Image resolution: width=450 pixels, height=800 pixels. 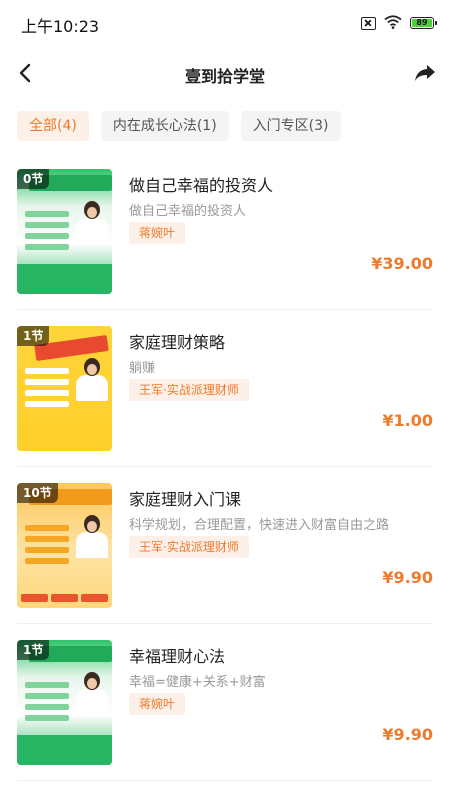 I want to click on share-button, so click(x=425, y=73).